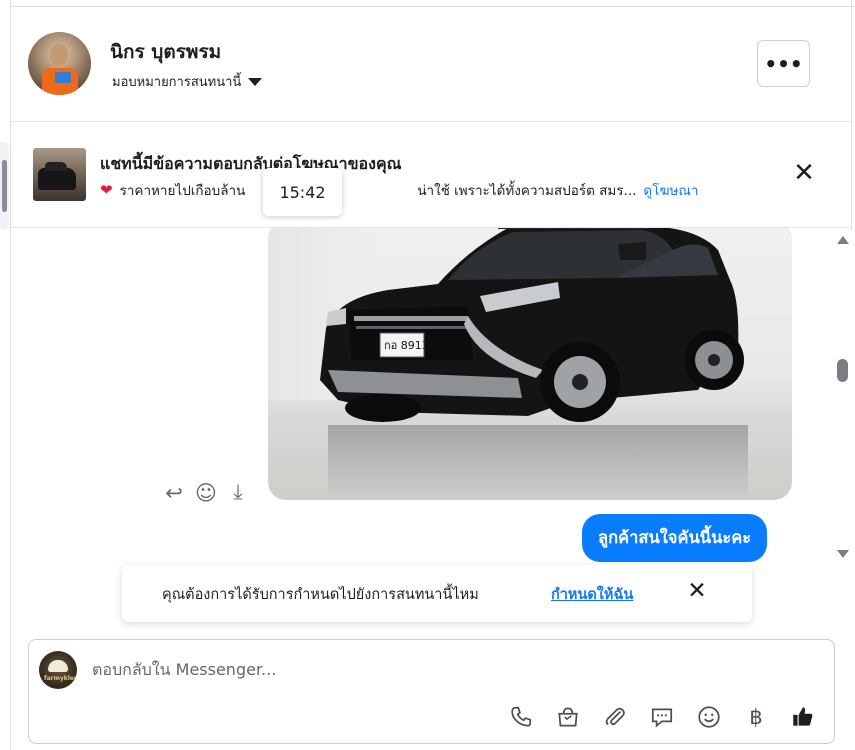  Describe the element at coordinates (783, 63) in the screenshot. I see `more-options-button: •••` at that location.